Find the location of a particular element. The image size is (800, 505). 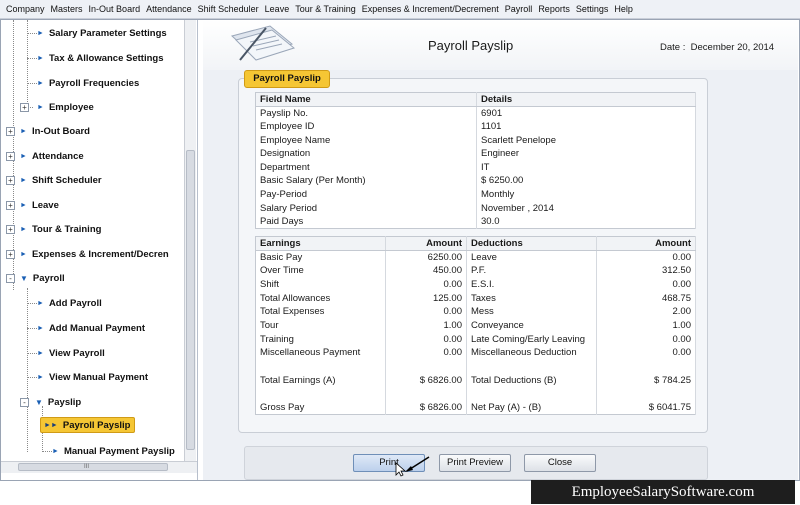

field-name-cell: Basic Salary (Per Month) is located at coordinates (366, 181).